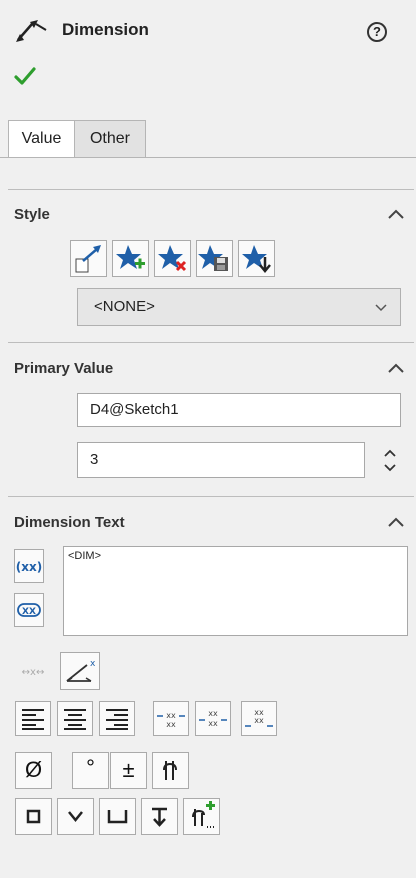  What do you see at coordinates (105, 29) in the screenshot?
I see `panel-title: Dimension` at bounding box center [105, 29].